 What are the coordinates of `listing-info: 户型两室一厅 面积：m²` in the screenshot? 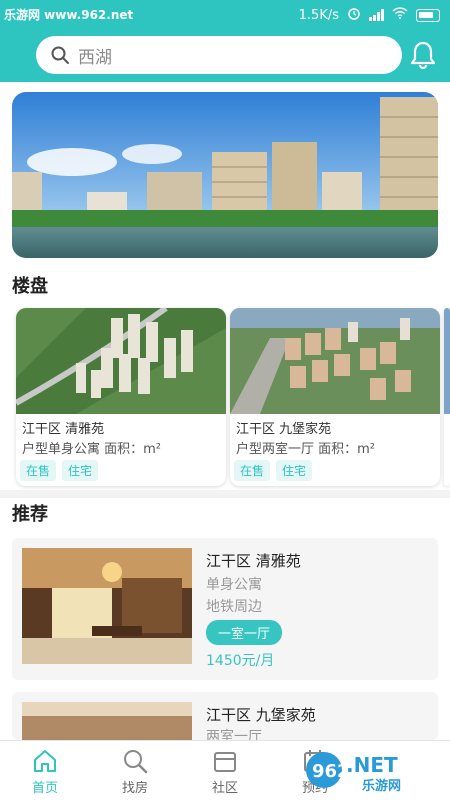 It's located at (306, 449).